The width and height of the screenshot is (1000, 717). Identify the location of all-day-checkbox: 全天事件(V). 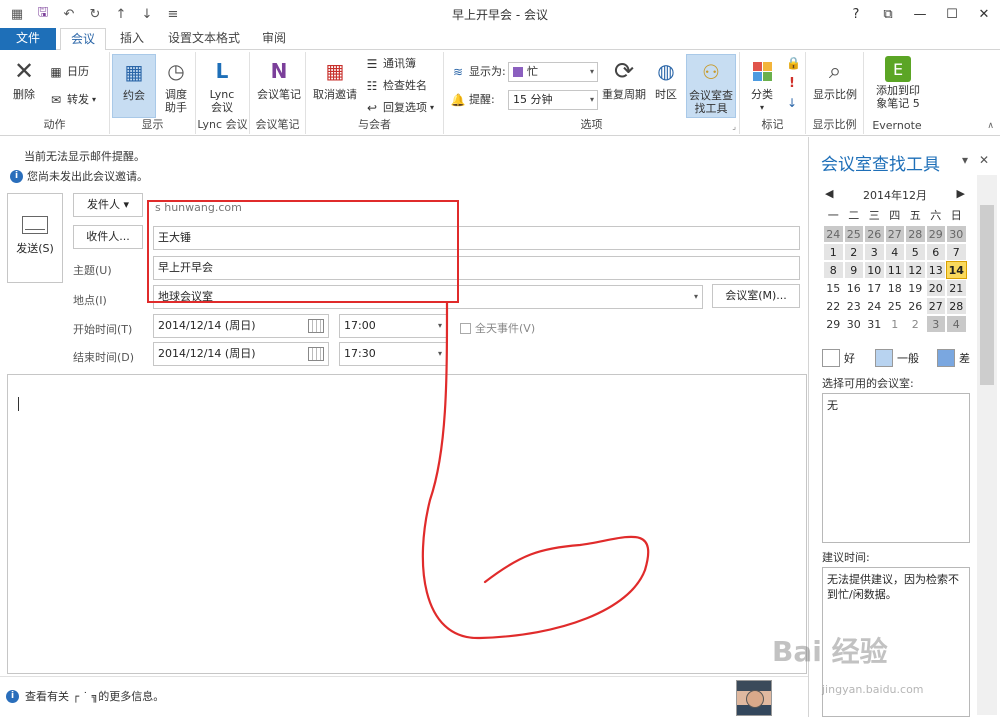
(497, 328).